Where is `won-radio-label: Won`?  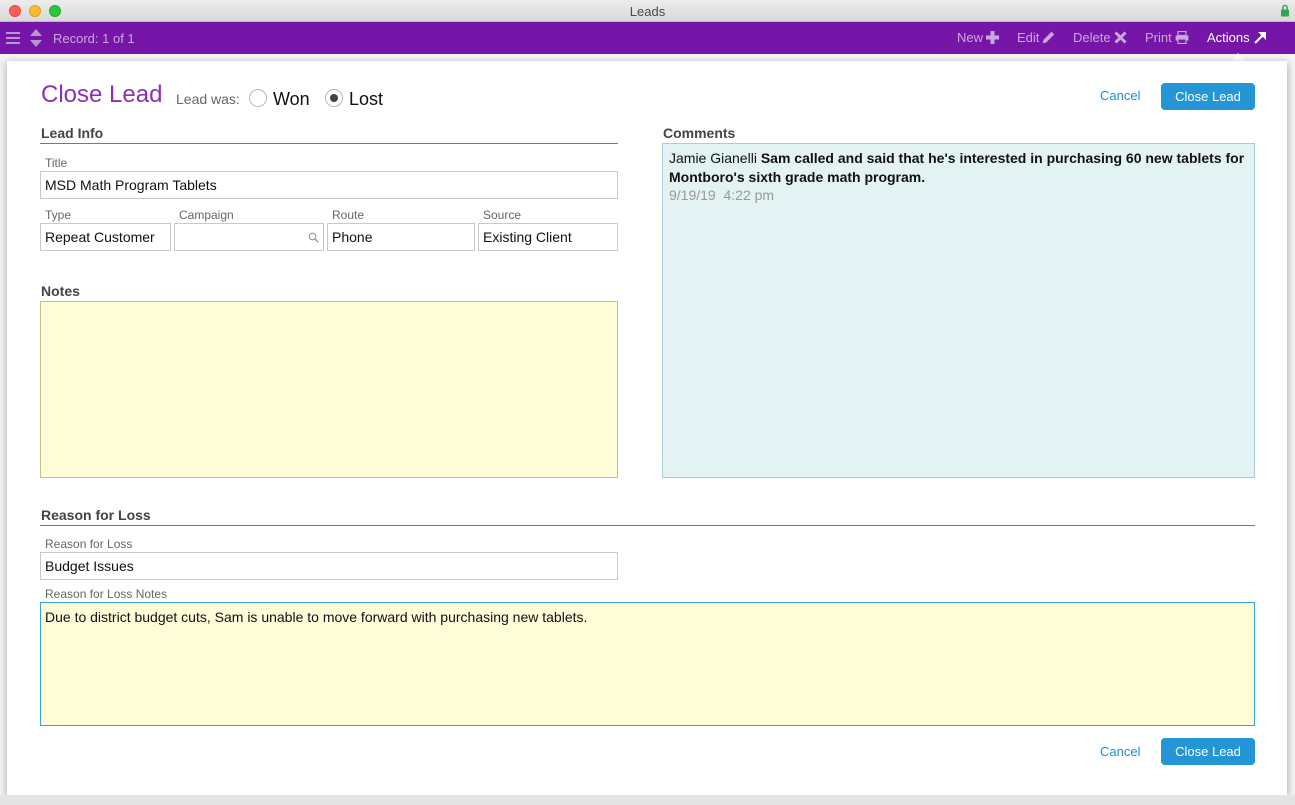 won-radio-label: Won is located at coordinates (291, 99).